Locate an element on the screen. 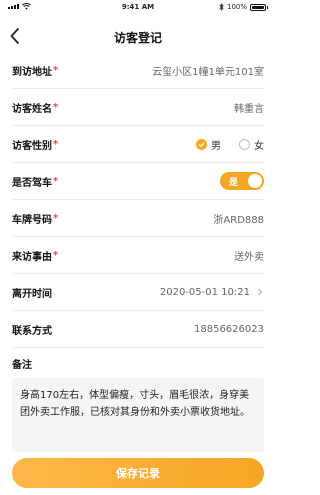 The width and height of the screenshot is (320, 495). leave-time-label: 离开时间 is located at coordinates (32, 294).